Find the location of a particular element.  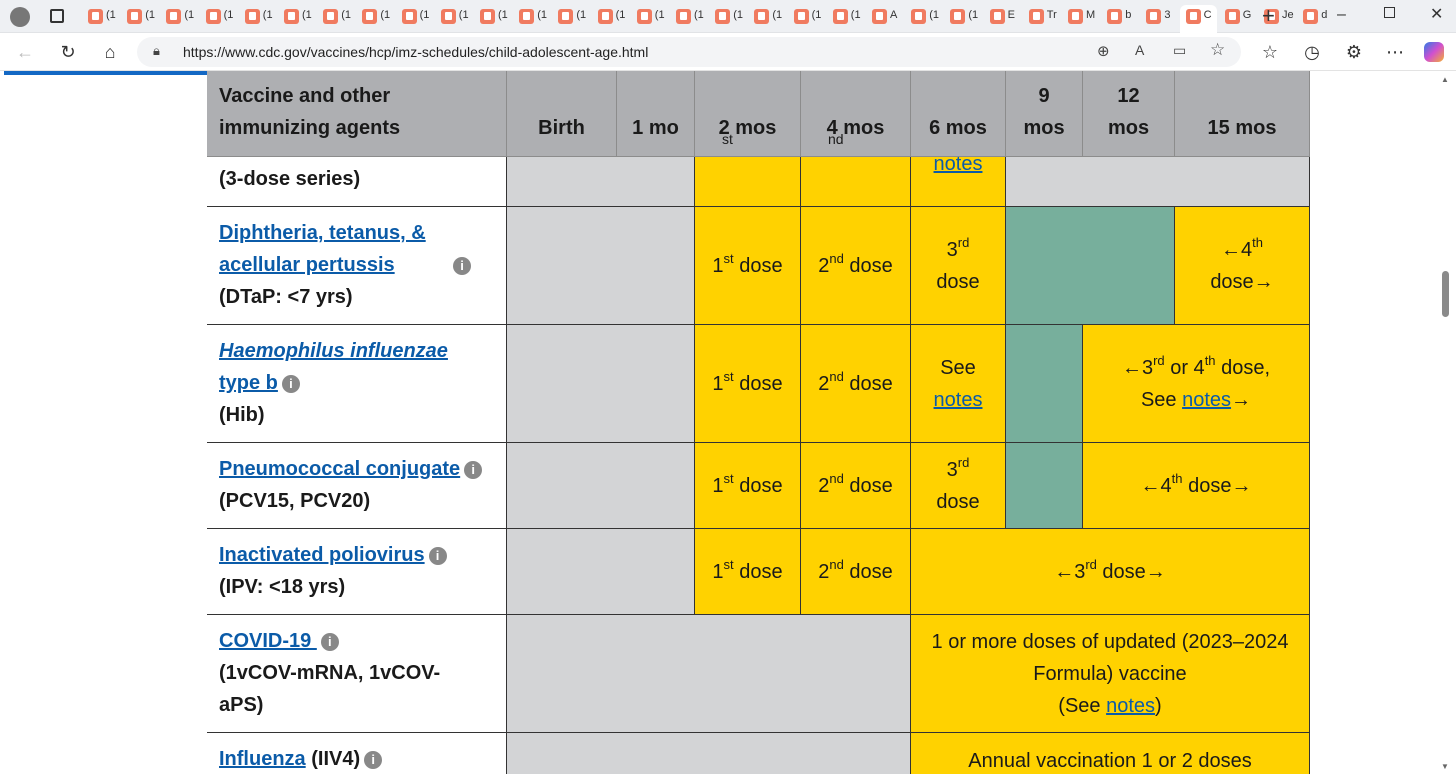

browser-tab: d is located at coordinates (1315, 17).